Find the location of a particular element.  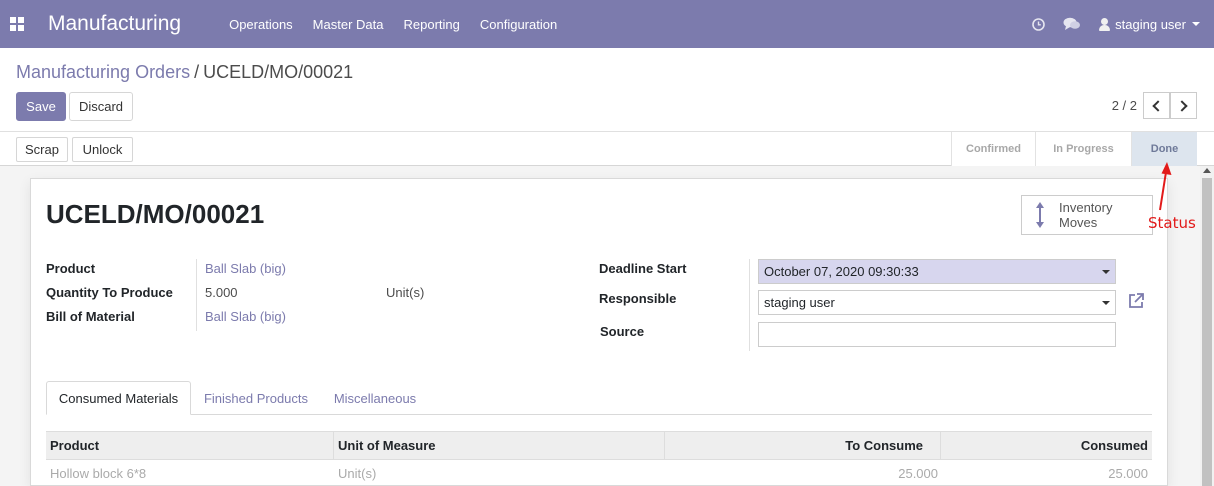

scroll-up-arrow-icon is located at coordinates (1207, 170).